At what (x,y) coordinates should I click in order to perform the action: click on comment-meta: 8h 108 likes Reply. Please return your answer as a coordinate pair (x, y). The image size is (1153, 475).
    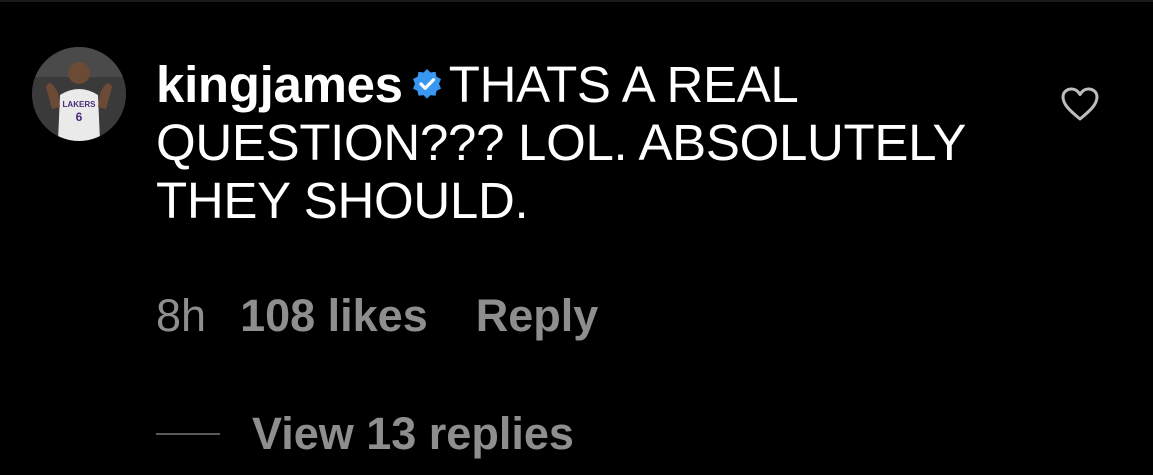
    Looking at the image, I should click on (377, 316).